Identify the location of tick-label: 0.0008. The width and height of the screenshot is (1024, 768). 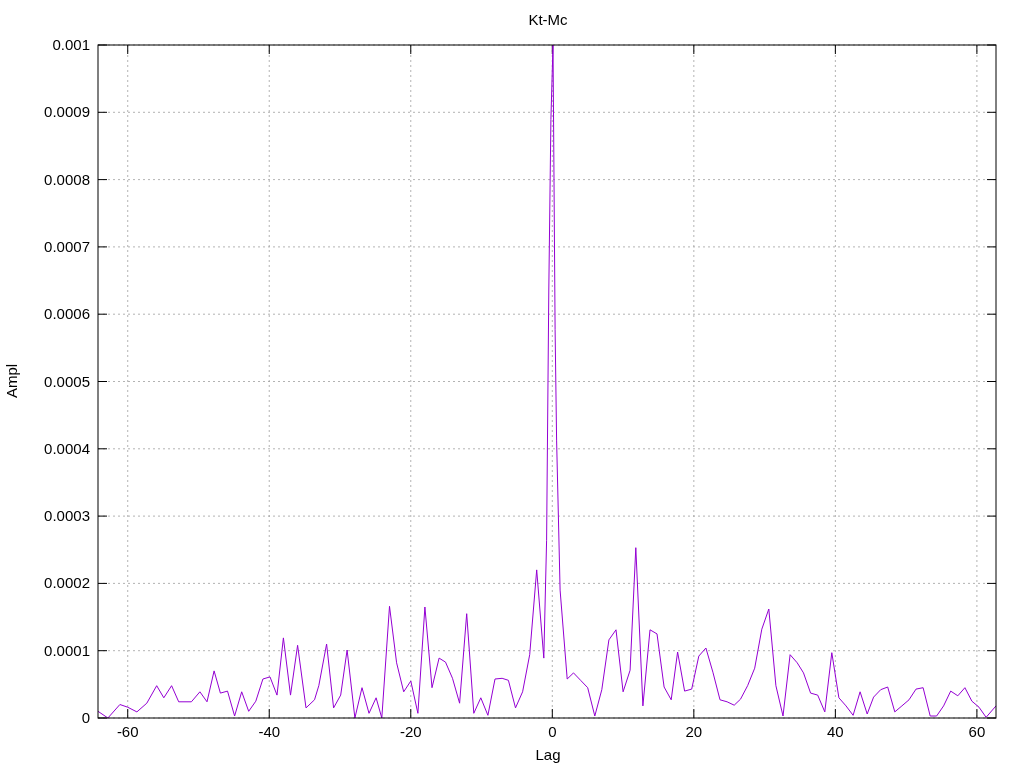
(67, 179).